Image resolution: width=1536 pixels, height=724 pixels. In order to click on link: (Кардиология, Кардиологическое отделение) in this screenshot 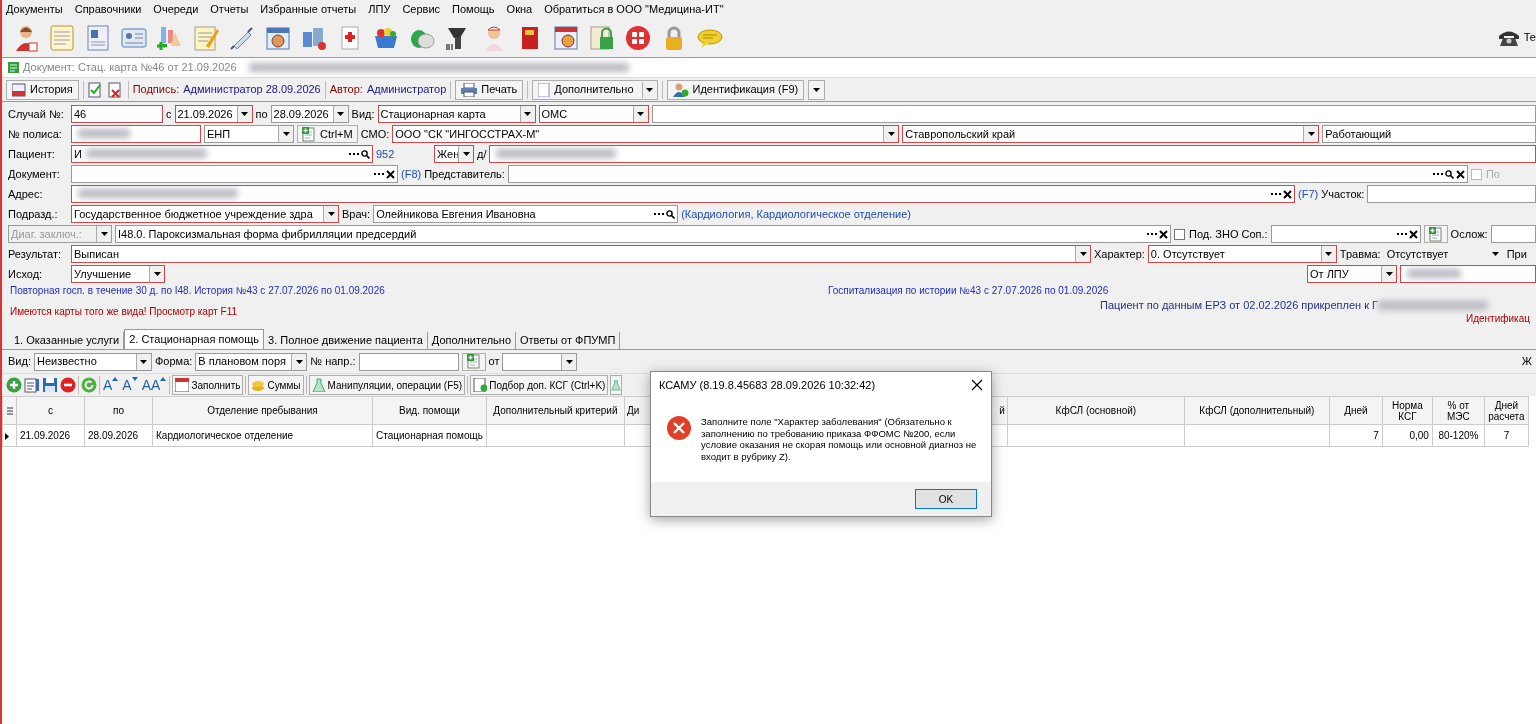, I will do `click(796, 214)`.